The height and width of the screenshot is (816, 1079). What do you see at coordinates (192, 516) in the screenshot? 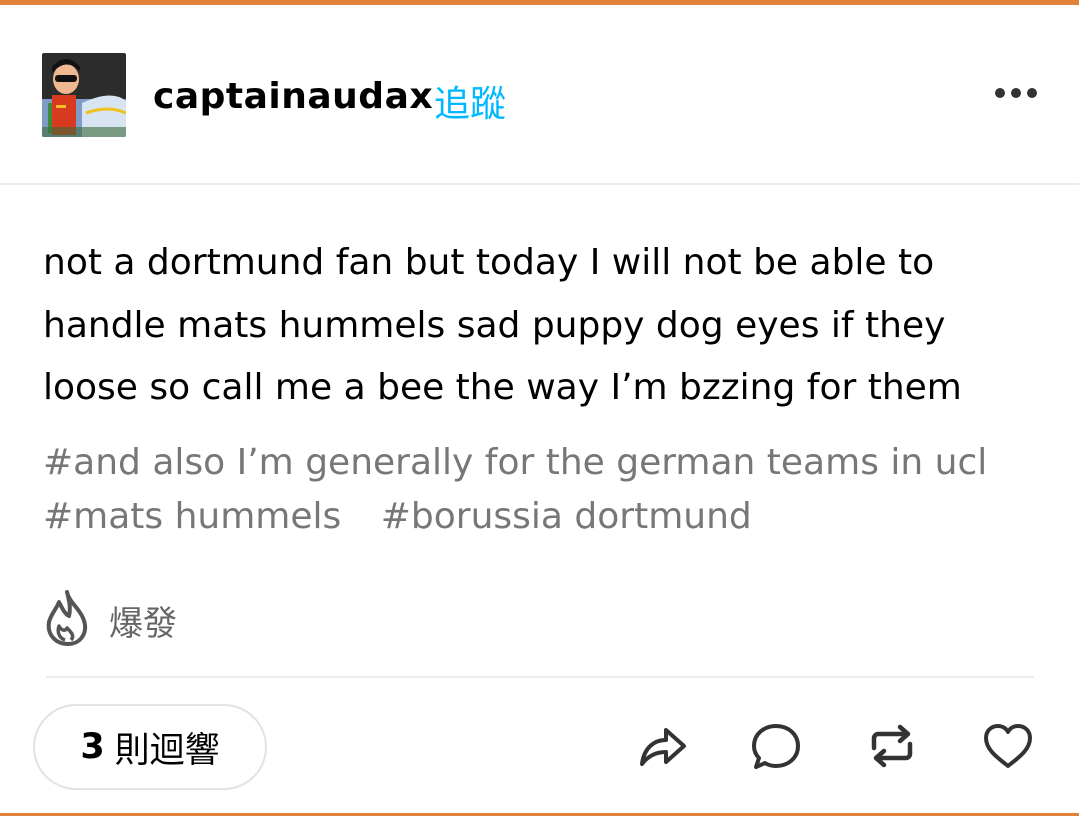
I see `tag-link: #mats hummels` at bounding box center [192, 516].